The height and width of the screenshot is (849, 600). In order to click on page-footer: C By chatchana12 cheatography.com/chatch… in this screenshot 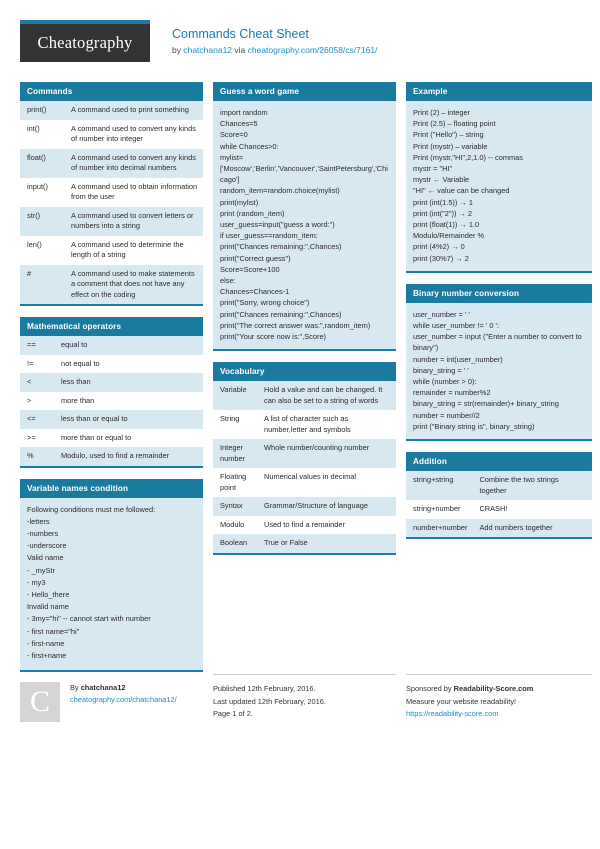, I will do `click(306, 694)`.